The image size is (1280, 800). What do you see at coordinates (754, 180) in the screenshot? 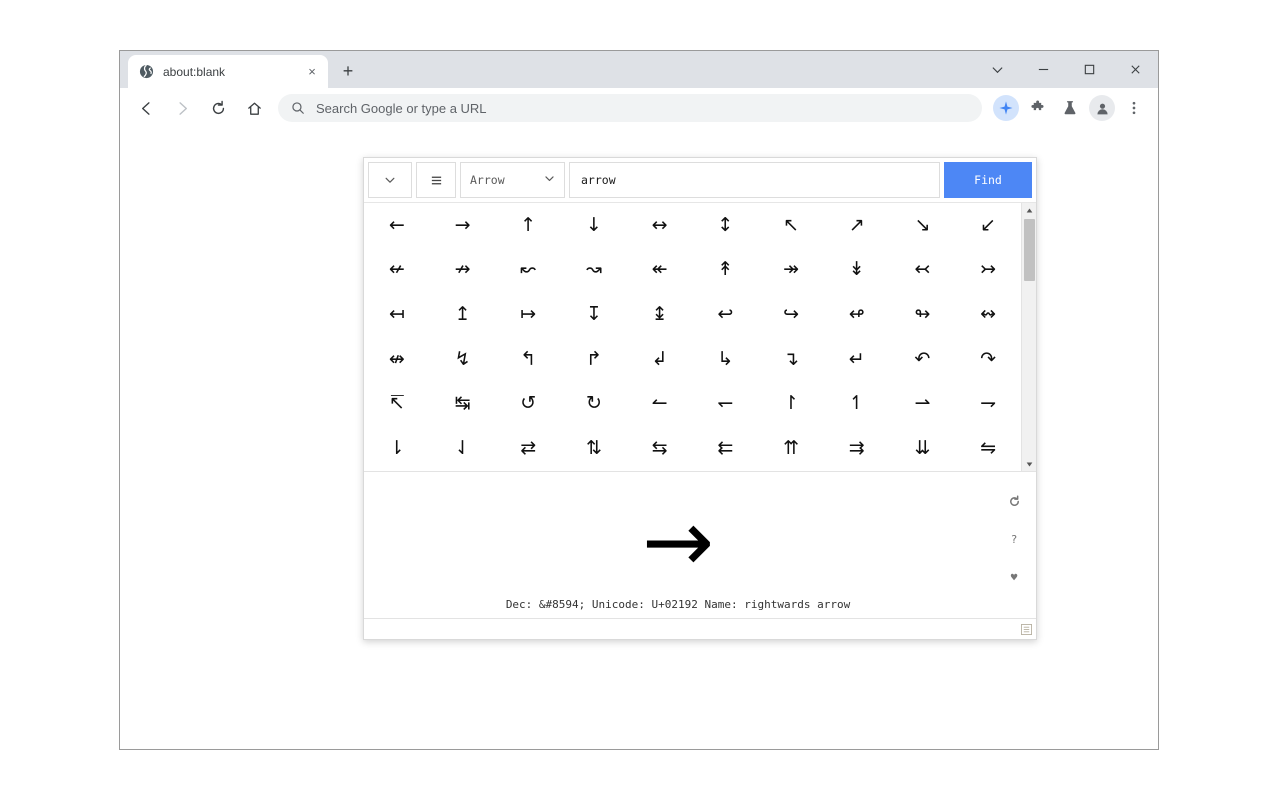
I see `charmap-search-input: arrow` at bounding box center [754, 180].